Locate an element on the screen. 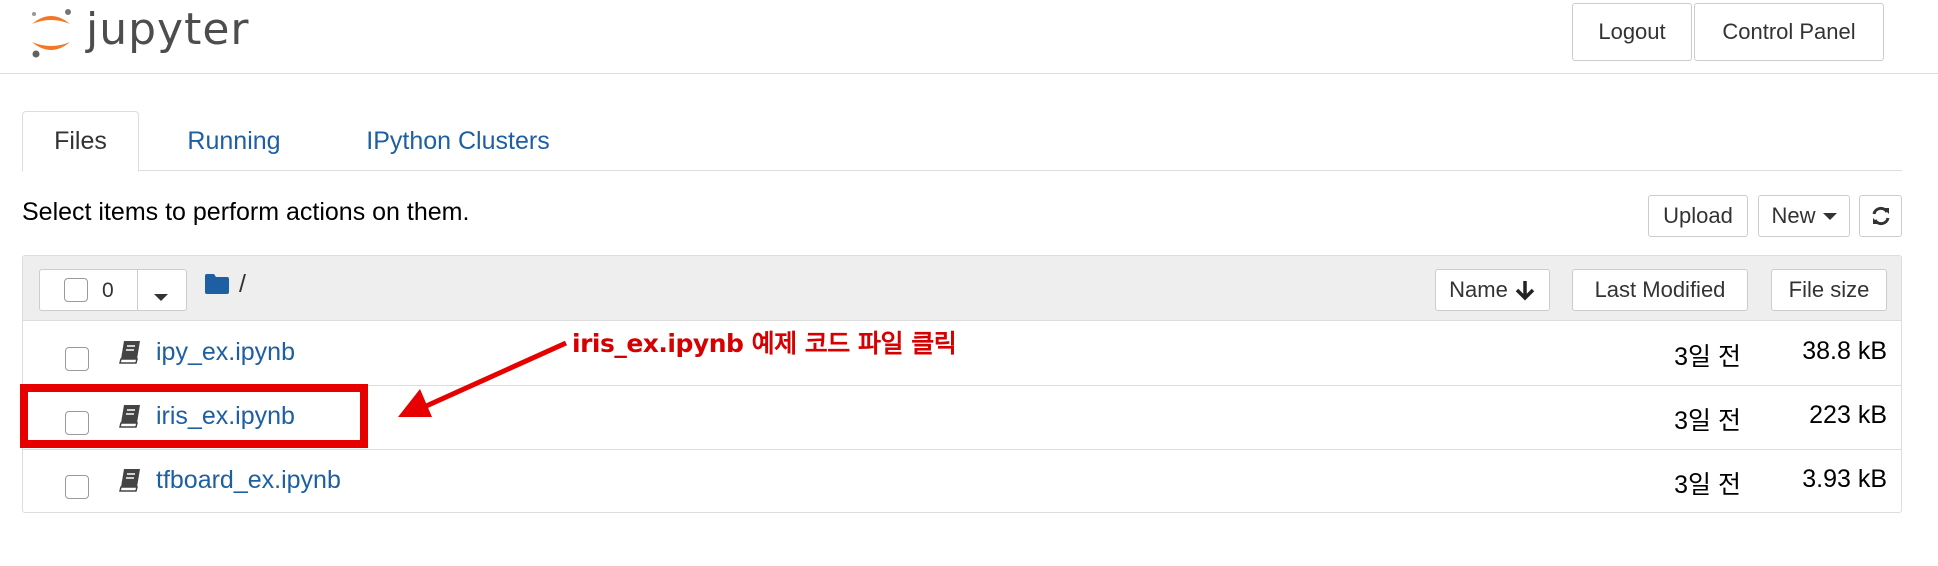 Image resolution: width=1938 pixels, height=566 pixels. tab-files: Files is located at coordinates (80, 141).